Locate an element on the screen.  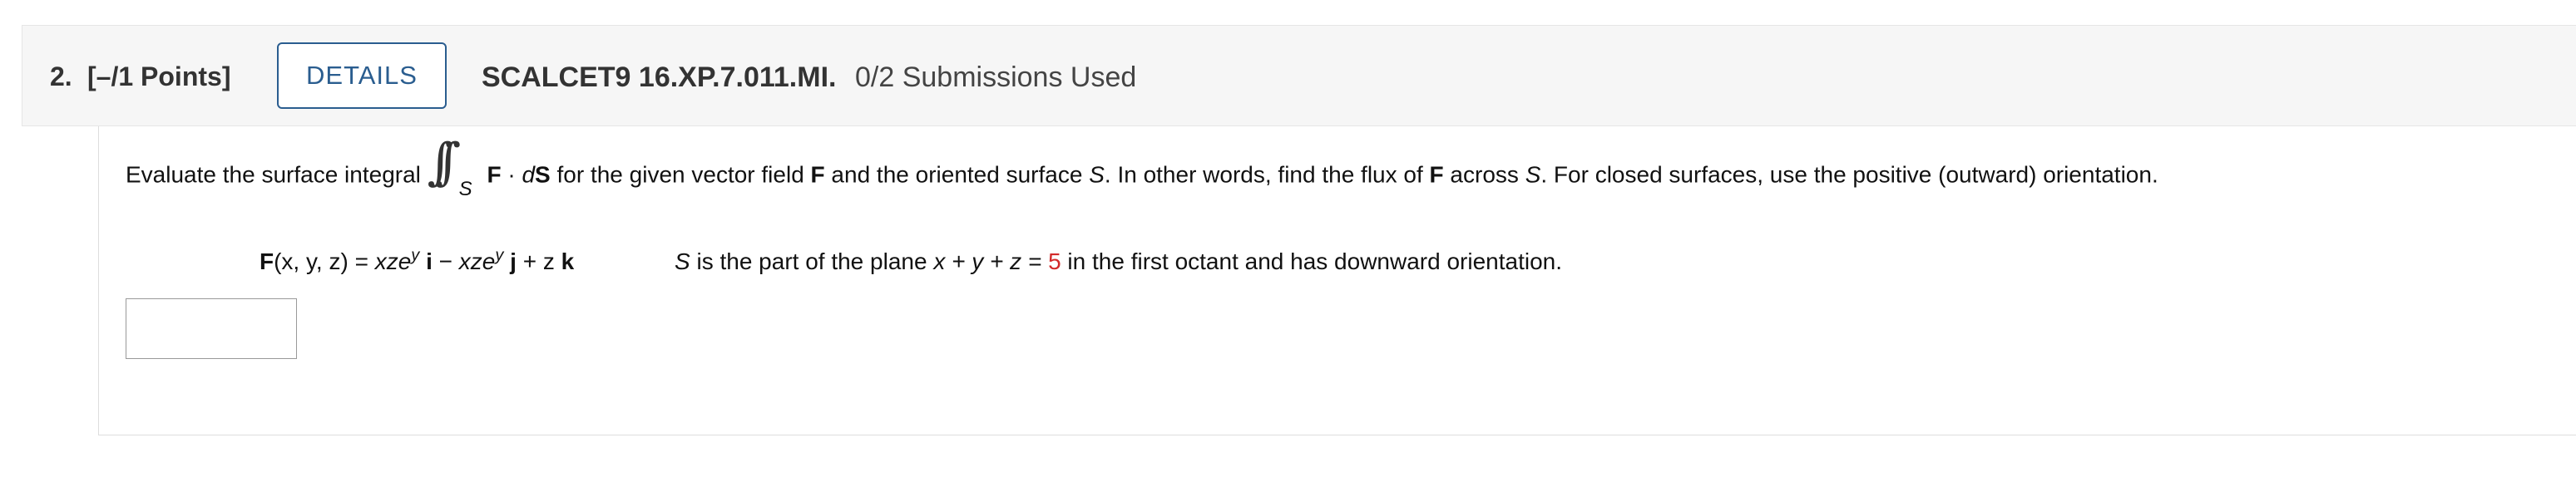
prompt-F2: F is located at coordinates (1436, 174).